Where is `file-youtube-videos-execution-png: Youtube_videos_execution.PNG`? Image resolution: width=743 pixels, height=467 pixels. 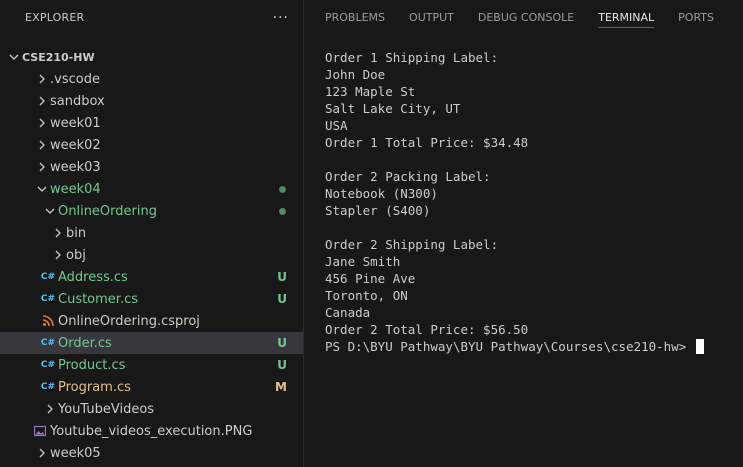
file-youtube-videos-execution-png: Youtube_videos_execution.PNG is located at coordinates (151, 431).